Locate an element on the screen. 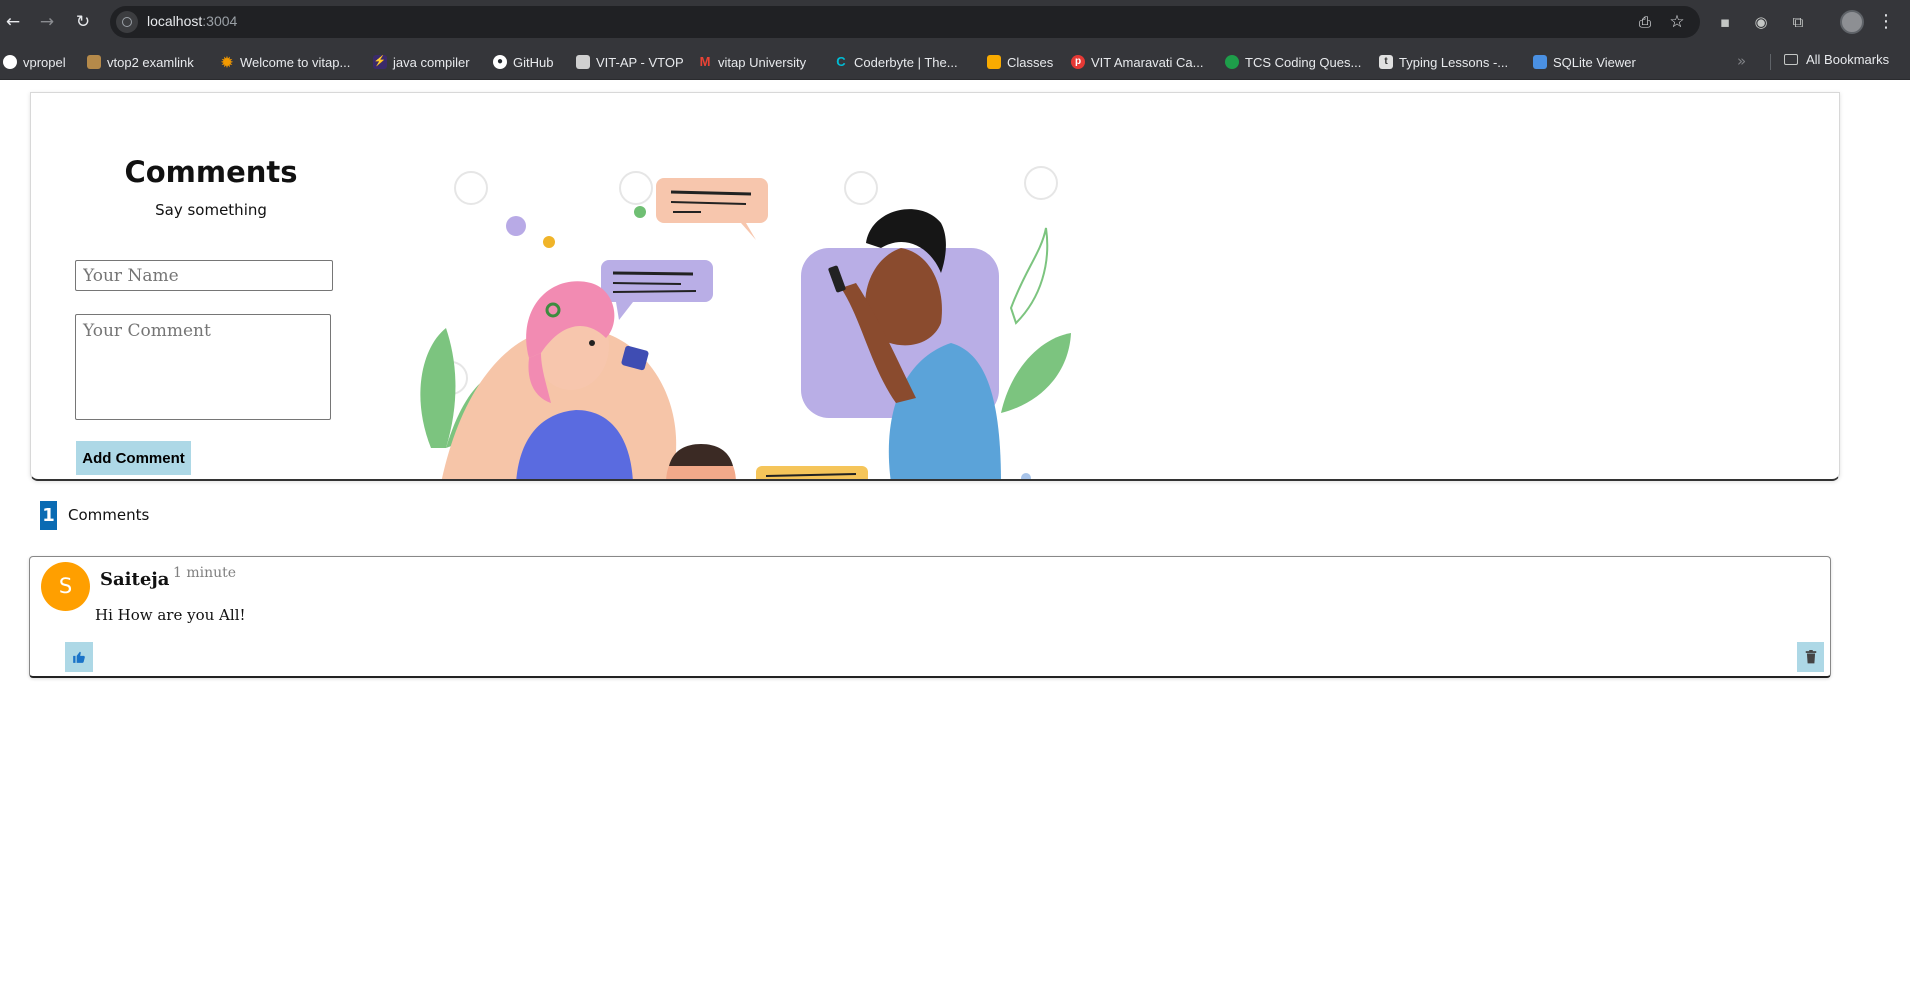  comment-count-label: Comments is located at coordinates (109, 515).